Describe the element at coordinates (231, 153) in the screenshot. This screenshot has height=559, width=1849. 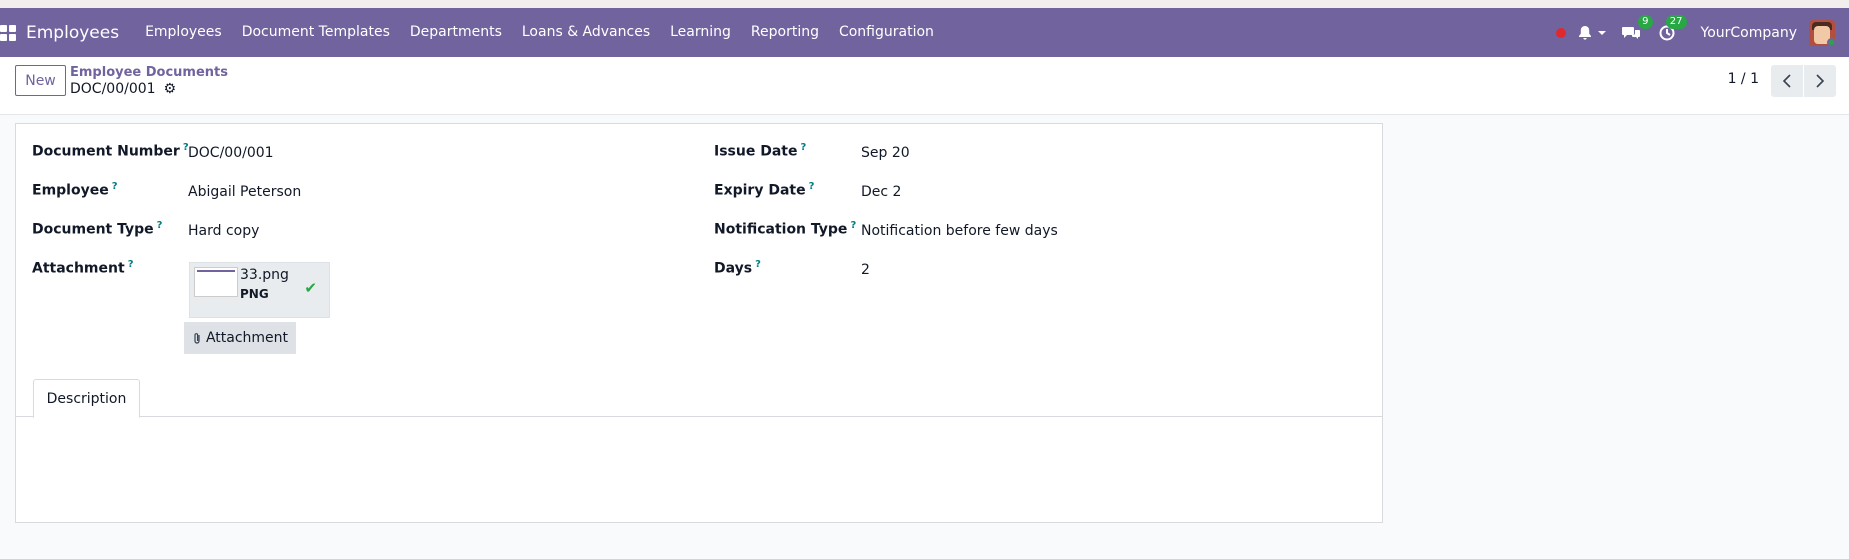
I see `document-number-value: DOC/00/001` at that location.